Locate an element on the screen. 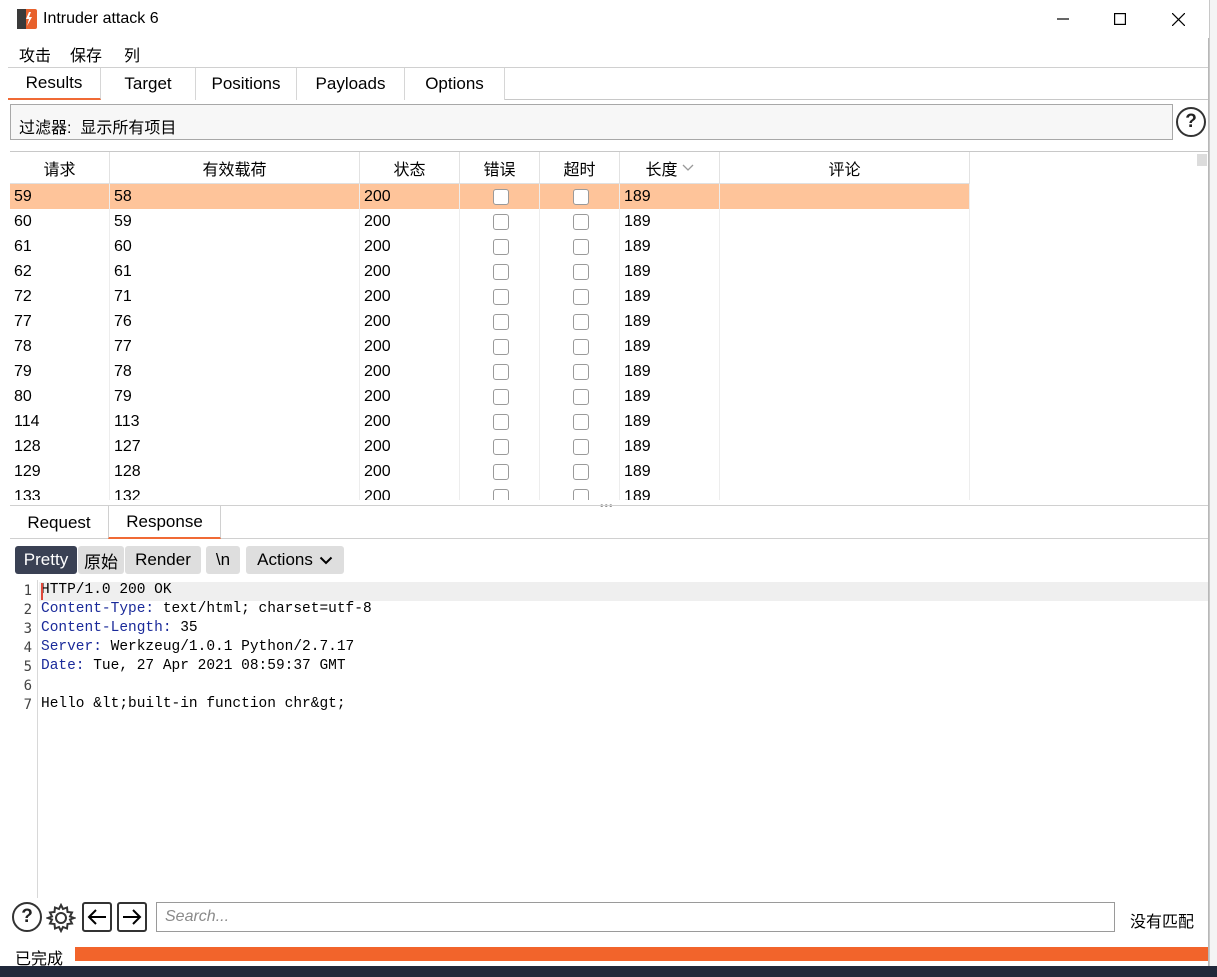 The width and height of the screenshot is (1217, 977). newline-toggle-button: \n is located at coordinates (223, 560).